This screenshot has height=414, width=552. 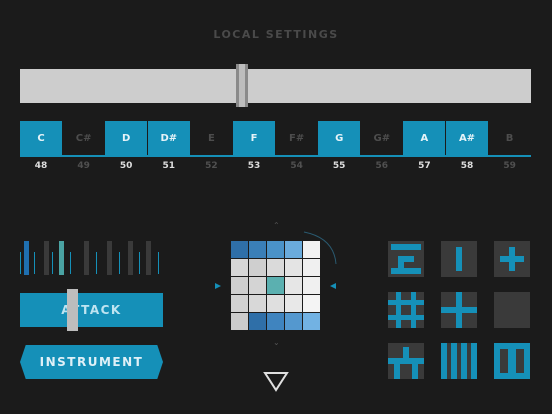 I want to click on key-number: 56, so click(x=382, y=166).